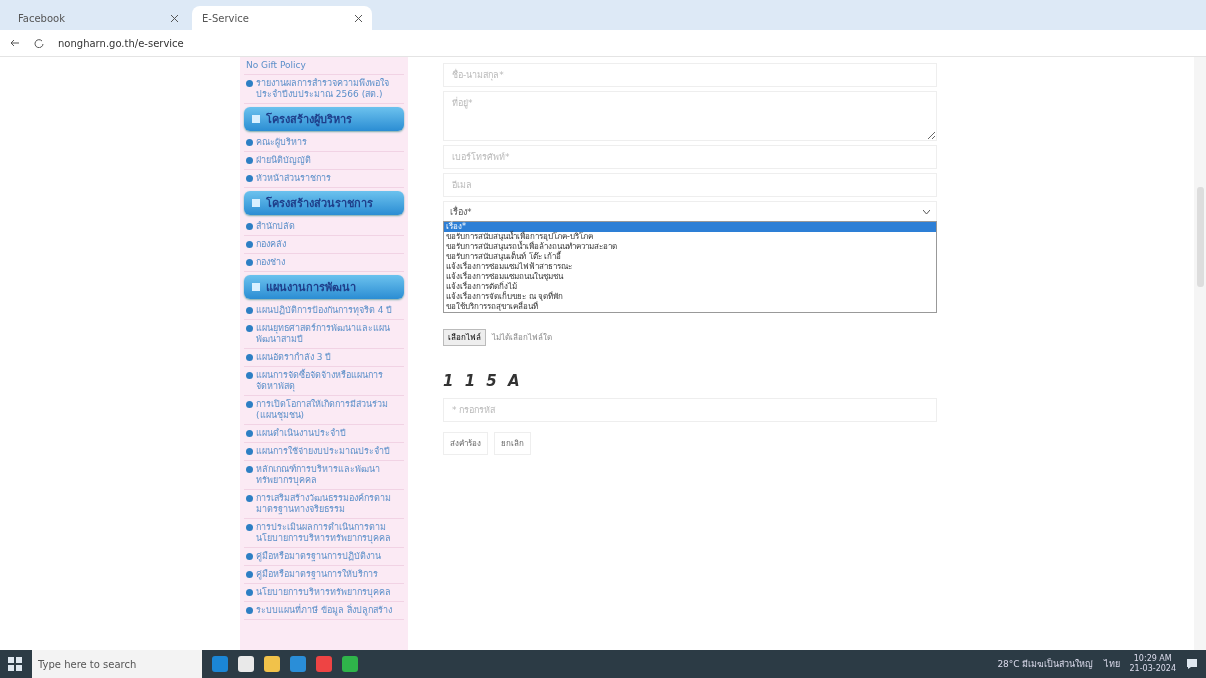  I want to click on input-field: เบอร์โทรศัพท์*, so click(690, 157).